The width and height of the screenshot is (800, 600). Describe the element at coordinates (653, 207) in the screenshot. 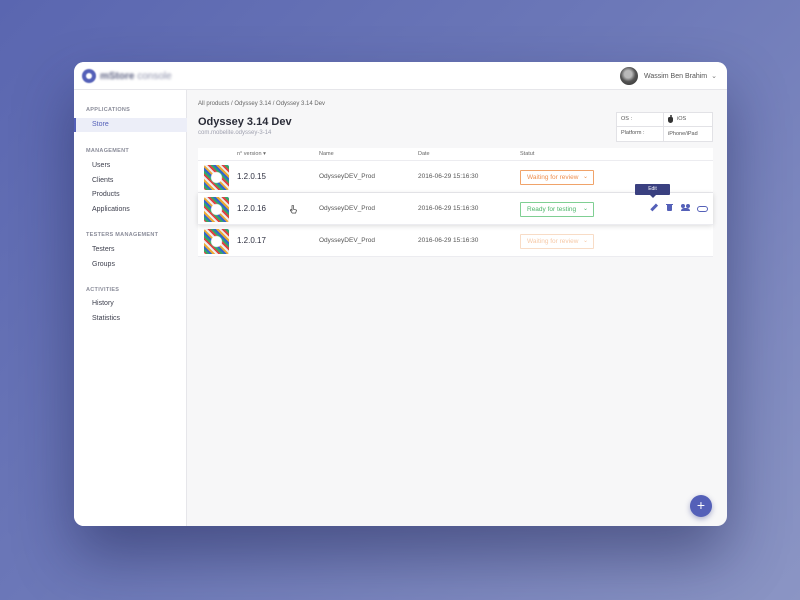

I see `pencil-icon` at that location.